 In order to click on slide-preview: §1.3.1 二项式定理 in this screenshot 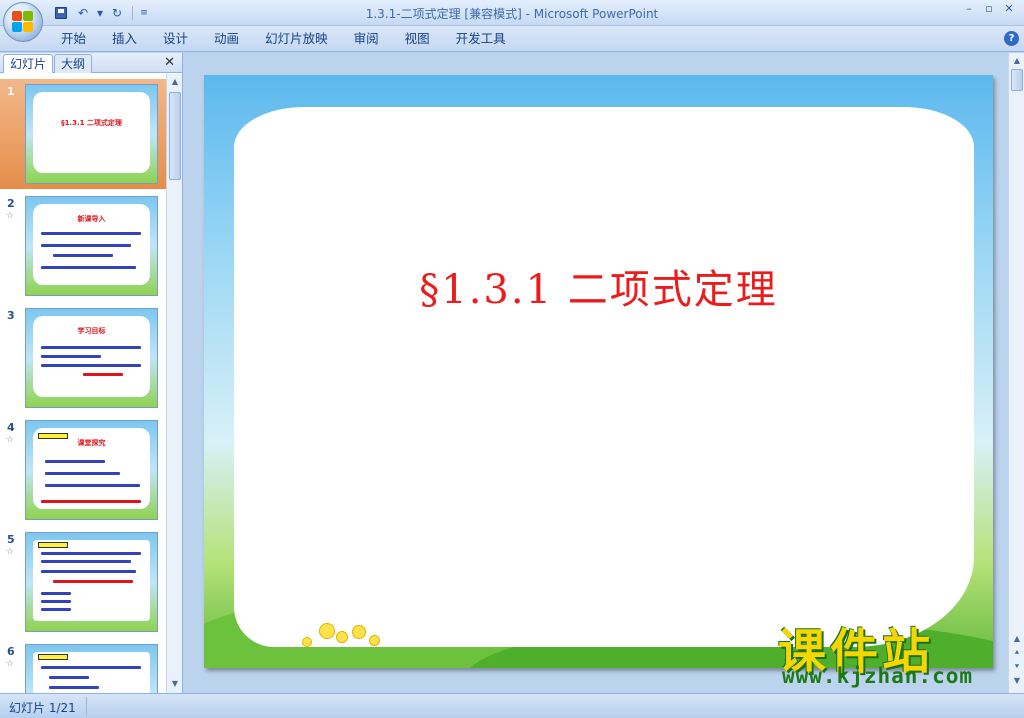, I will do `click(91, 134)`.